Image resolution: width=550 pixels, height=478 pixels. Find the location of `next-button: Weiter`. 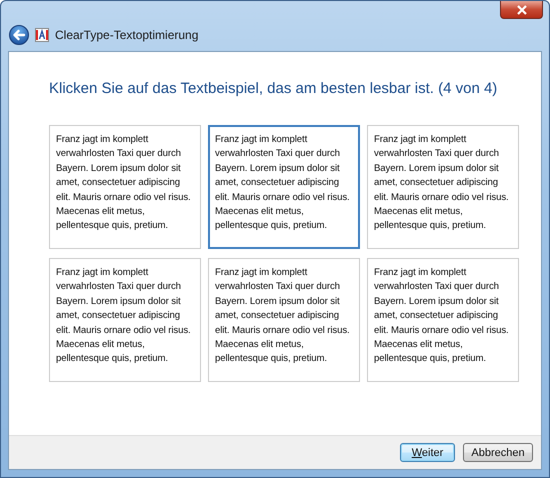

next-button: Weiter is located at coordinates (427, 452).